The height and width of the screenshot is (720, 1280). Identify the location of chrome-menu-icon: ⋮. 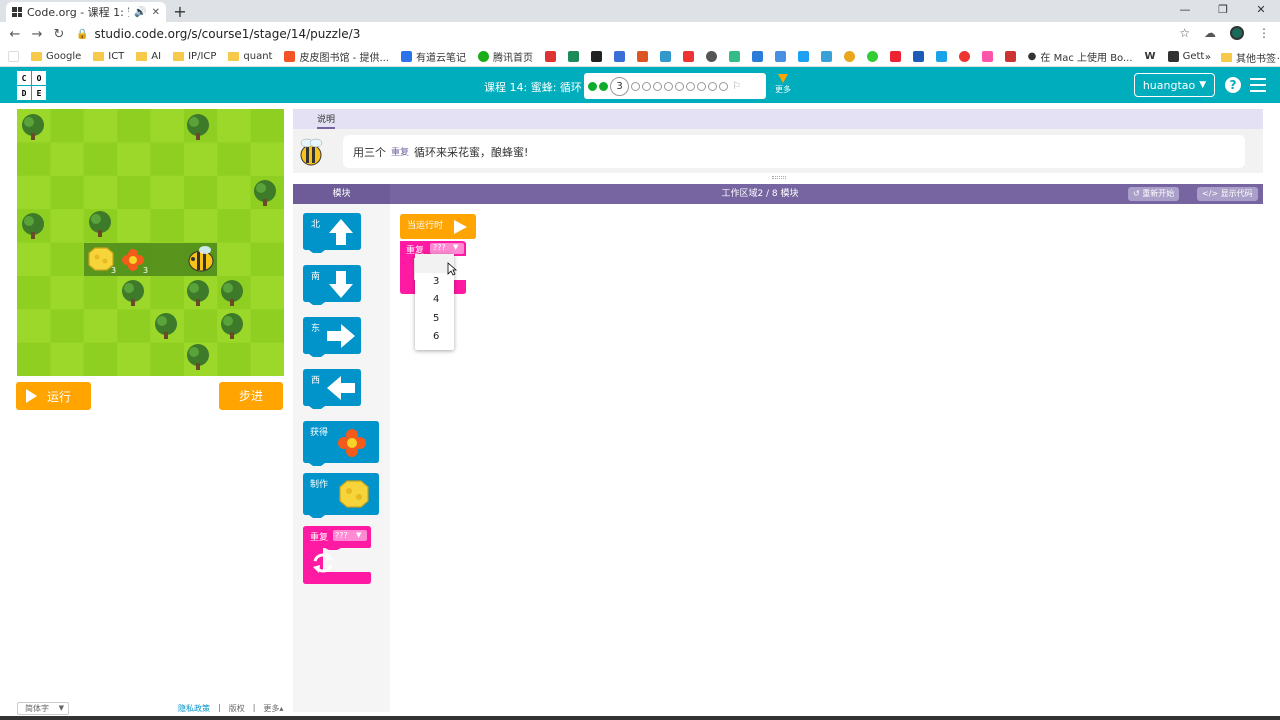
(1264, 33).